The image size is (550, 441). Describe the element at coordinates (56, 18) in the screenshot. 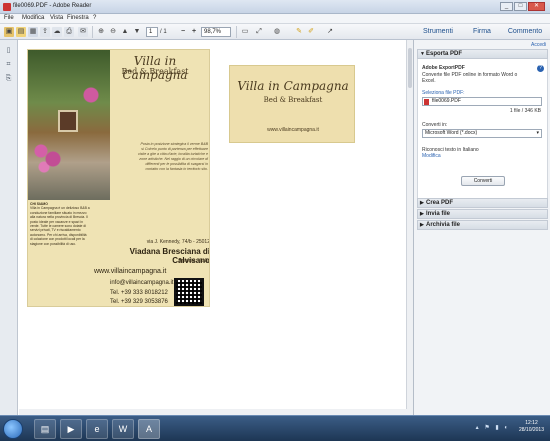

I see `menu-vista: Vista` at that location.